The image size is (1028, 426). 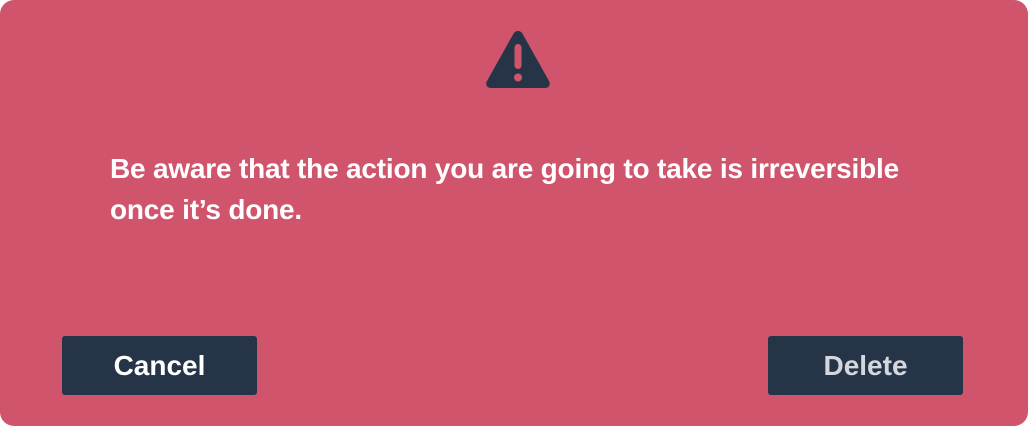 I want to click on cancel-button-label: Cancel, so click(x=159, y=365).